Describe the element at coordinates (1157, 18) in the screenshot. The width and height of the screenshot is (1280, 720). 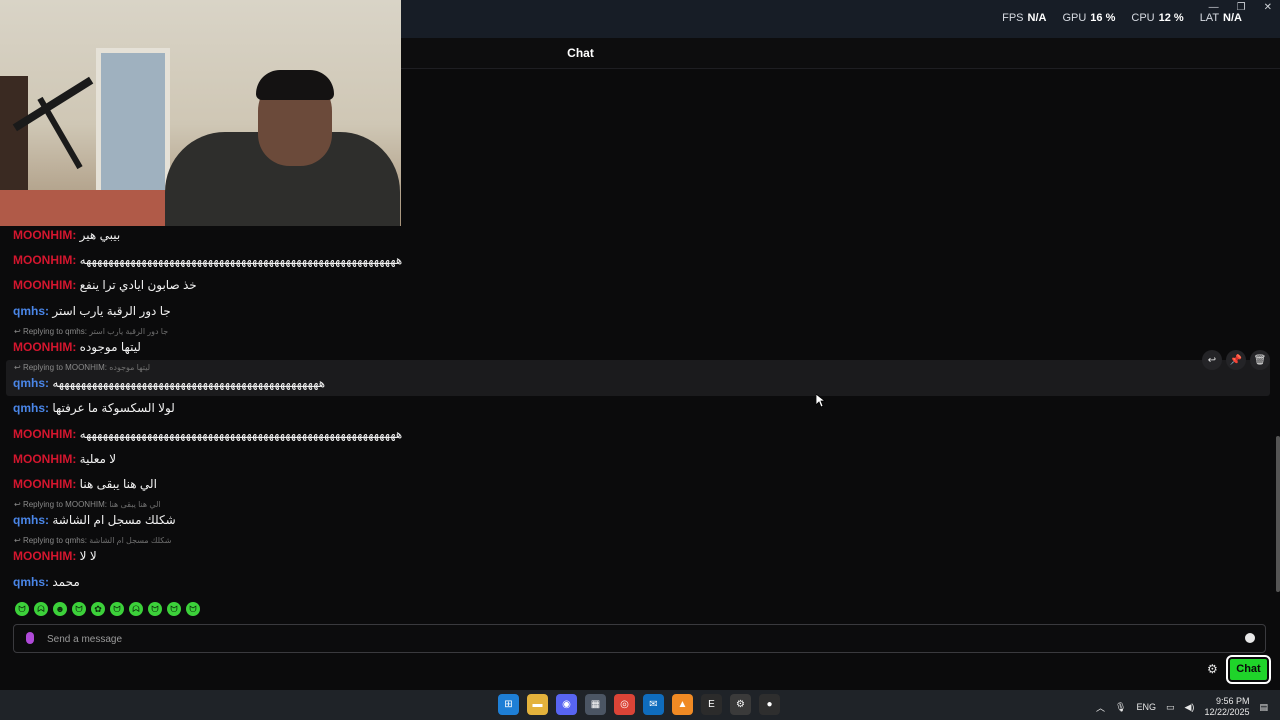
I see `stat-cpu: CPU 12 %` at that location.